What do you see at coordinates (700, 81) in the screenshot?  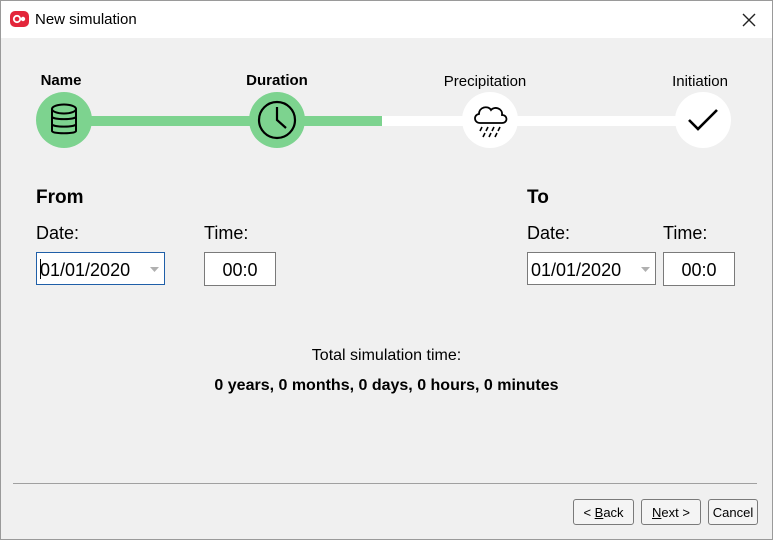 I see `step-label-initiation: Initiation` at bounding box center [700, 81].